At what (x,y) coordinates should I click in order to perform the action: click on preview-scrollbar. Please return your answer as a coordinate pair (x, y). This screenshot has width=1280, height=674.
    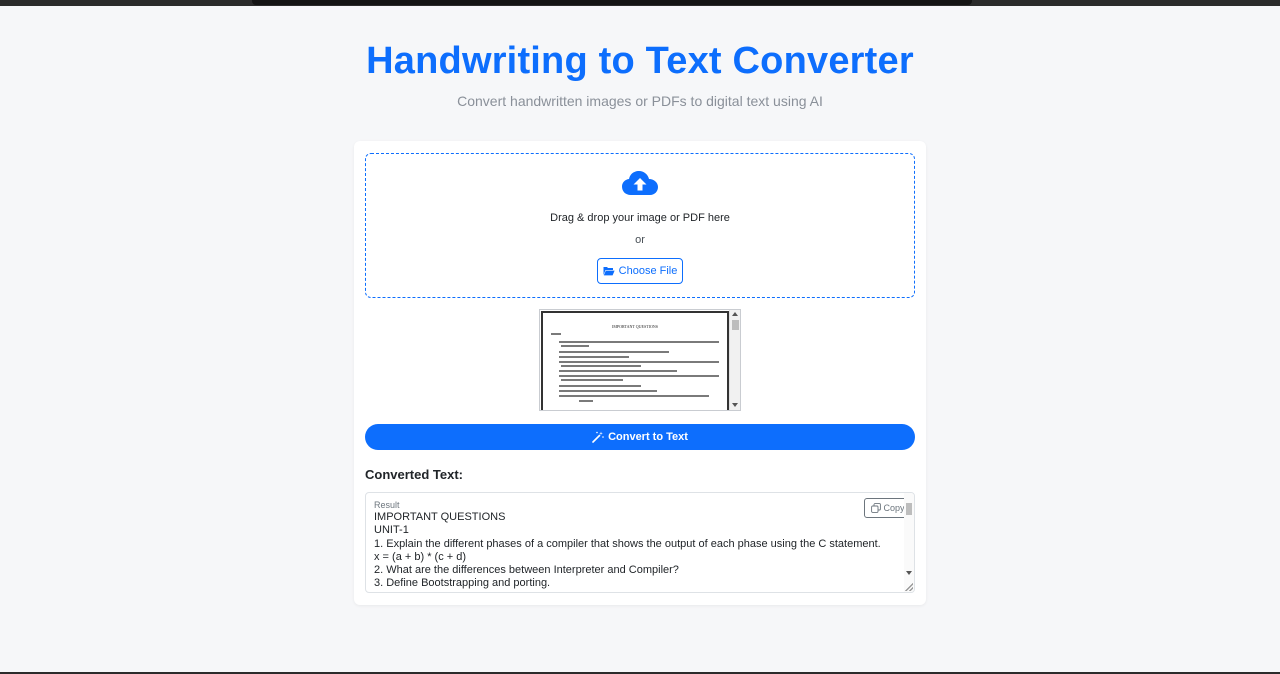
    Looking at the image, I should click on (734, 360).